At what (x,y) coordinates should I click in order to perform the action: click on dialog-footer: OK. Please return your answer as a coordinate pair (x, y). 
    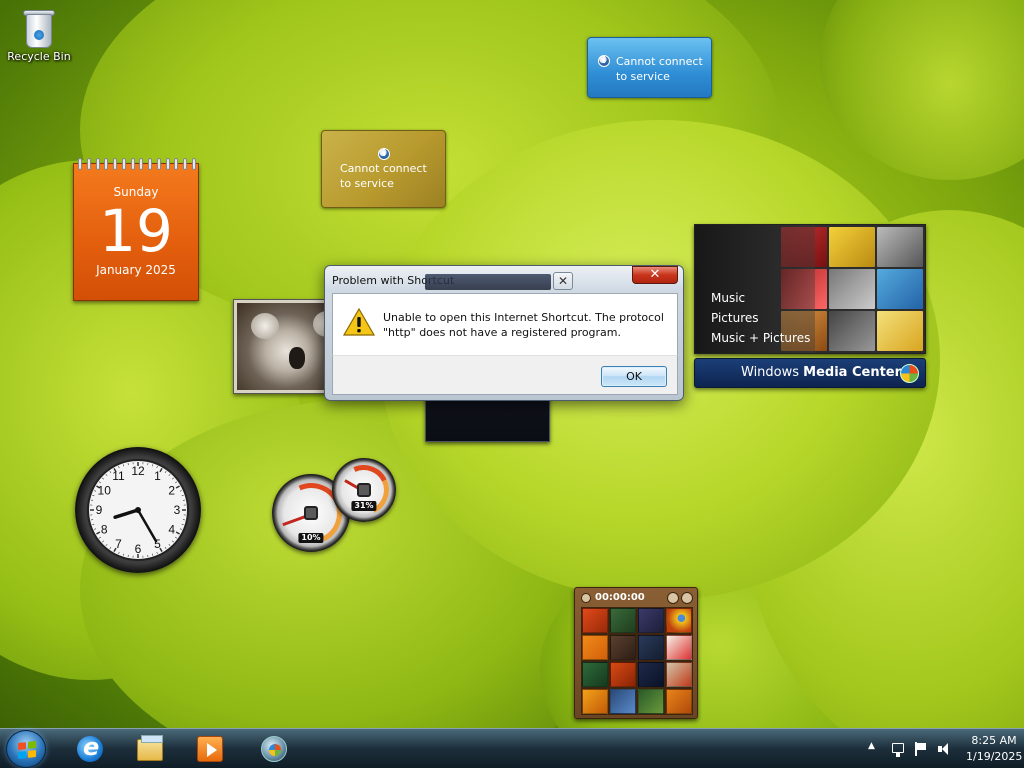
    Looking at the image, I should click on (505, 375).